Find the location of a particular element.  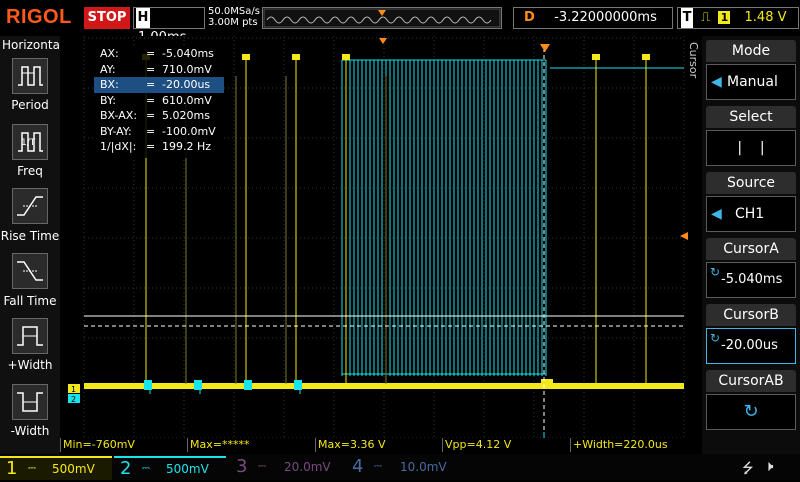

positive-width-button is located at coordinates (30, 336).